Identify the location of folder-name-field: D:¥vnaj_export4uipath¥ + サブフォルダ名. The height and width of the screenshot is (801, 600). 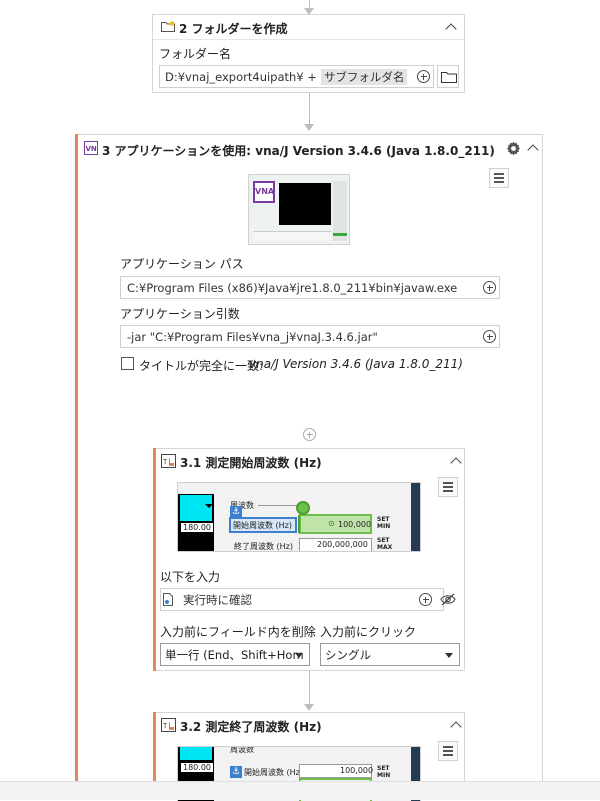
(296, 76).